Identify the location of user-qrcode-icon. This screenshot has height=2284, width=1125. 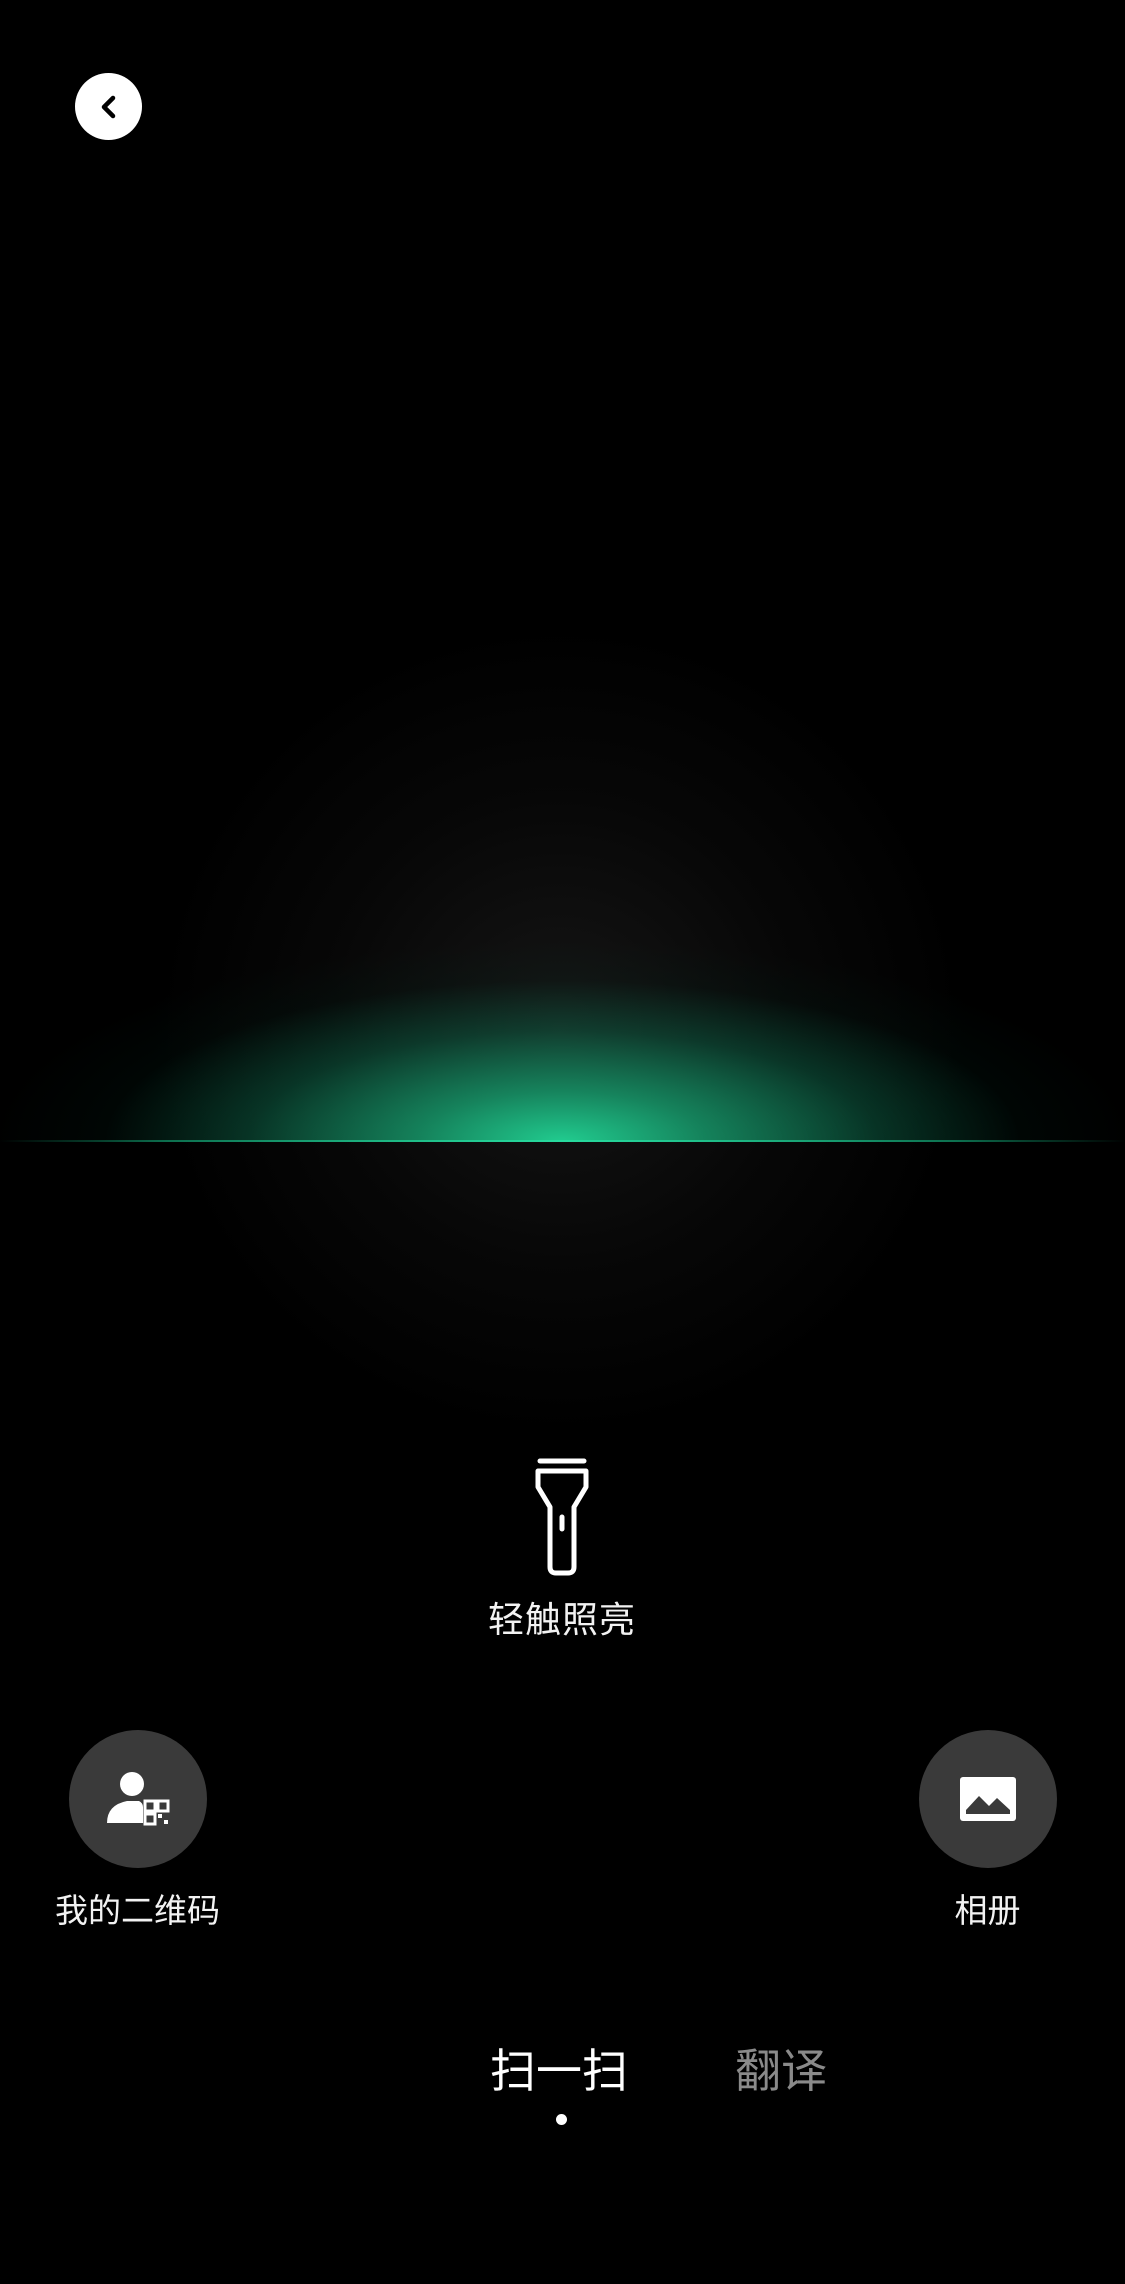
(137, 1799).